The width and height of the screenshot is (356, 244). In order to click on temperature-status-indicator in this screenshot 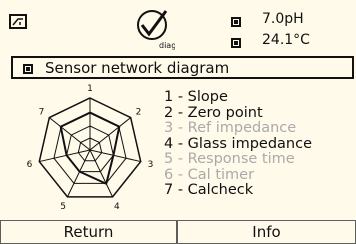, I will do `click(236, 43)`.